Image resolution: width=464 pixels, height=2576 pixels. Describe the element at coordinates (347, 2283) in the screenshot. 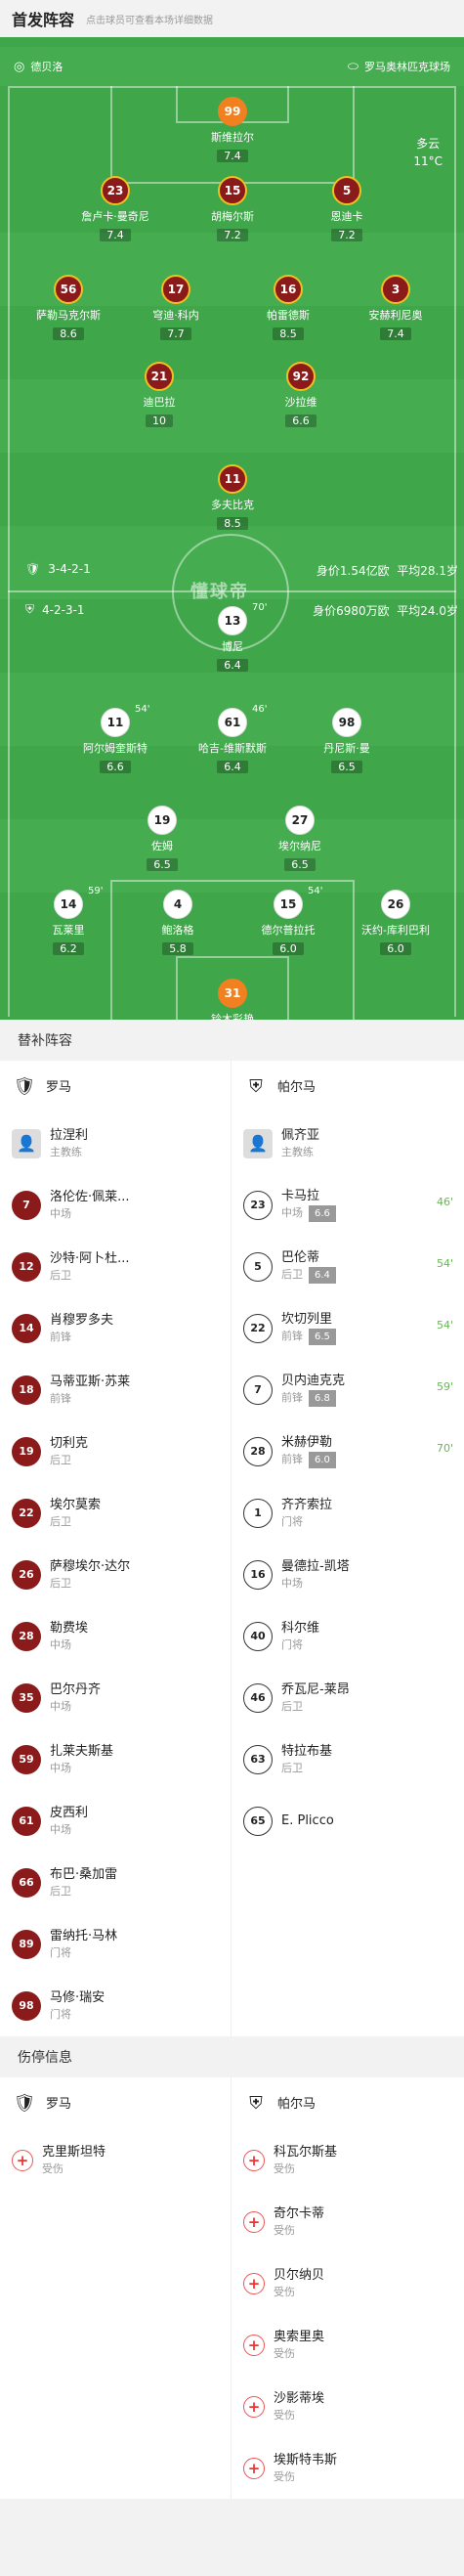

I see `away-injury-row: + 贝尔纳贝 受伤` at that location.